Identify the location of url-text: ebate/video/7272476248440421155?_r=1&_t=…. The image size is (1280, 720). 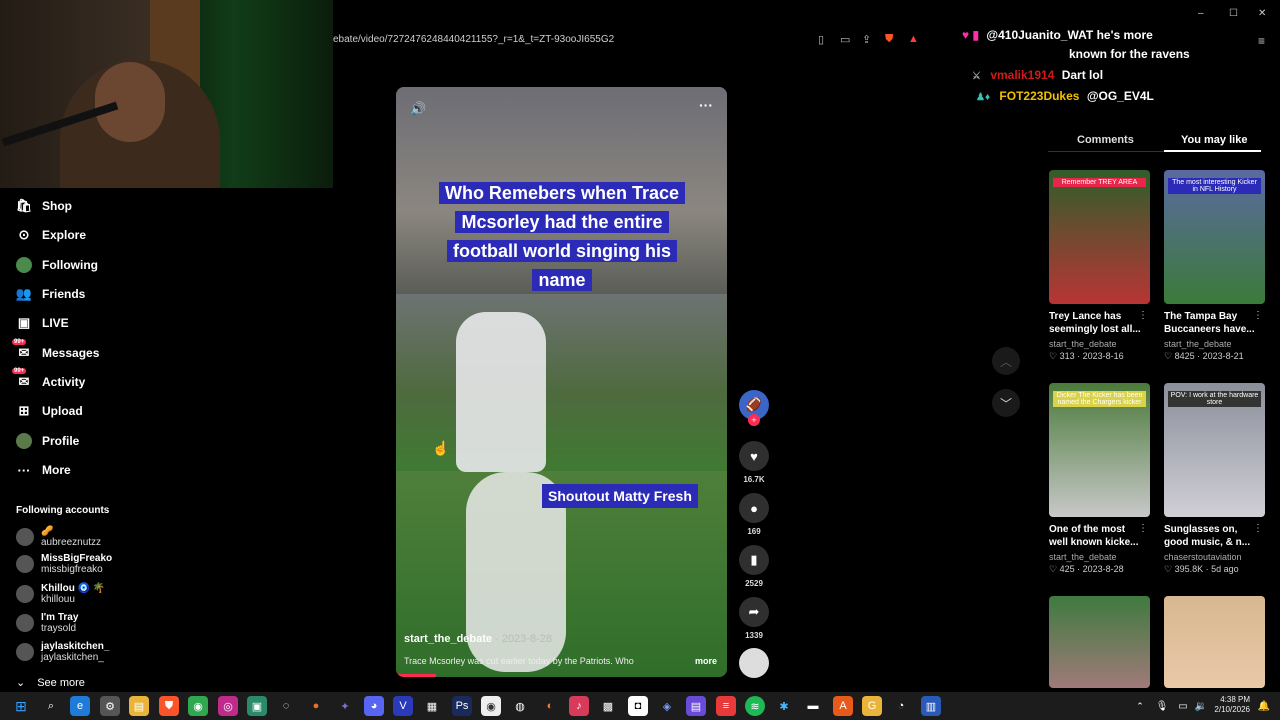
(473, 39).